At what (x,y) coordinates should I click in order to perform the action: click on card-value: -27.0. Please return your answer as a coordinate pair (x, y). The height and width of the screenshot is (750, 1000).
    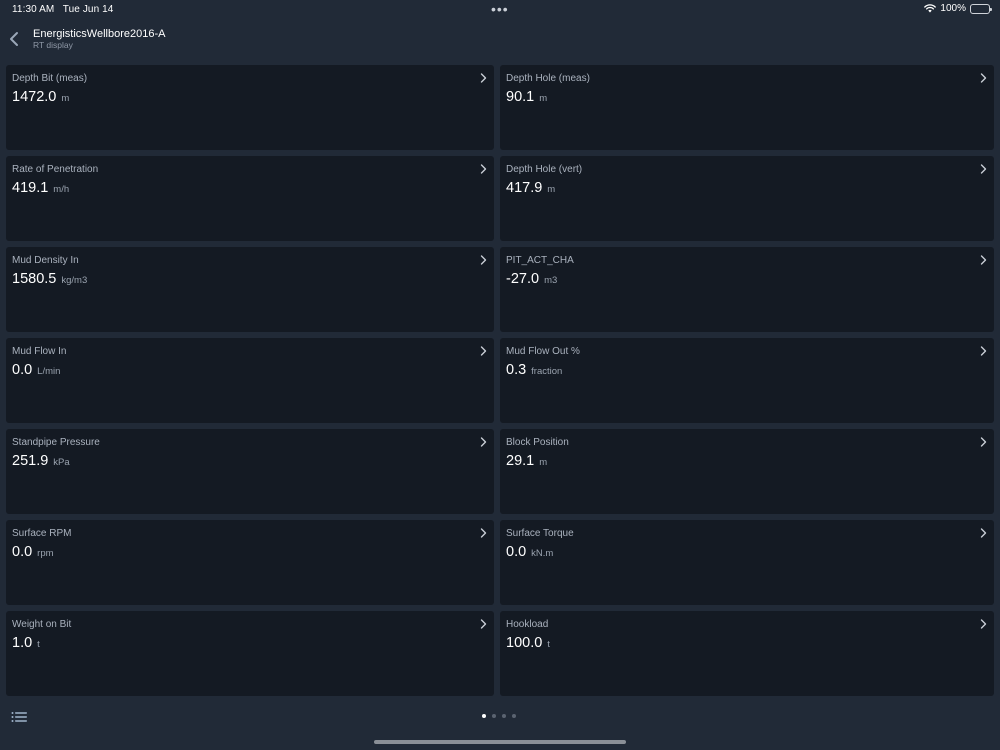
    Looking at the image, I should click on (523, 279).